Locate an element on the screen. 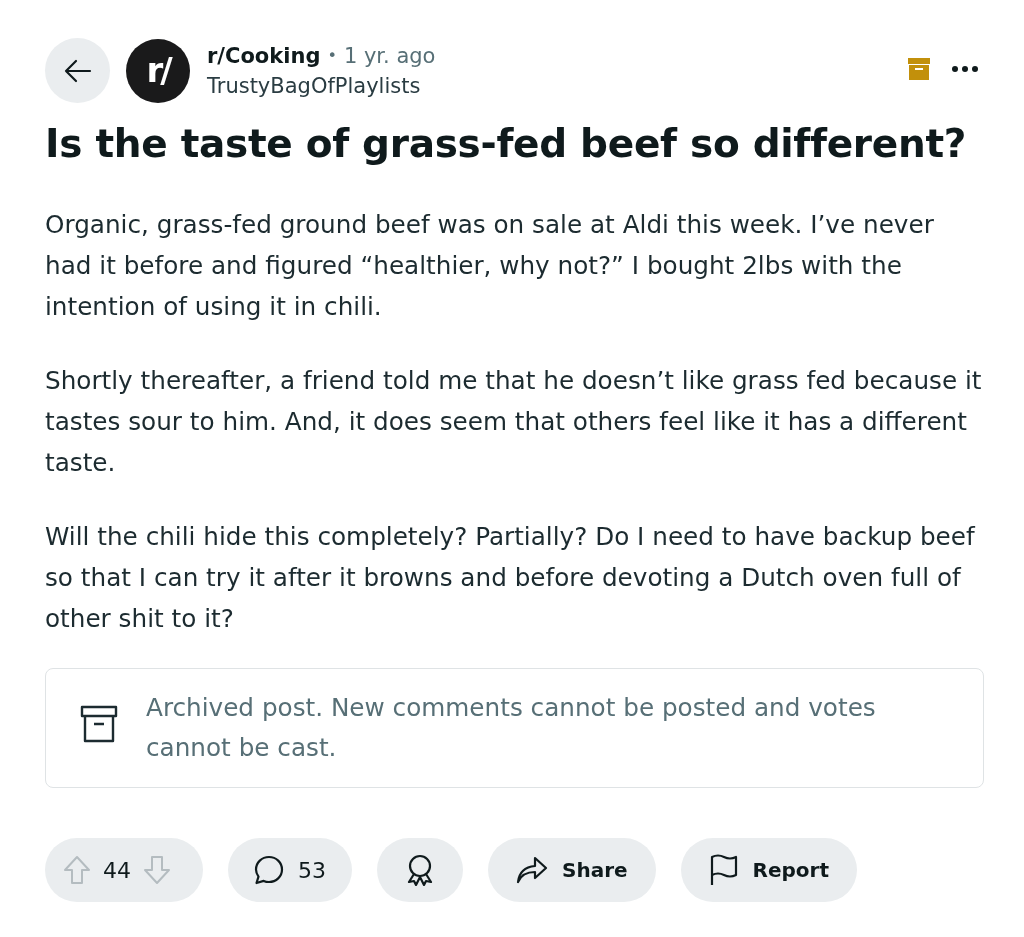 The width and height of the screenshot is (1024, 937). author-link: TrustyBagOfPlaylists is located at coordinates (321, 85).